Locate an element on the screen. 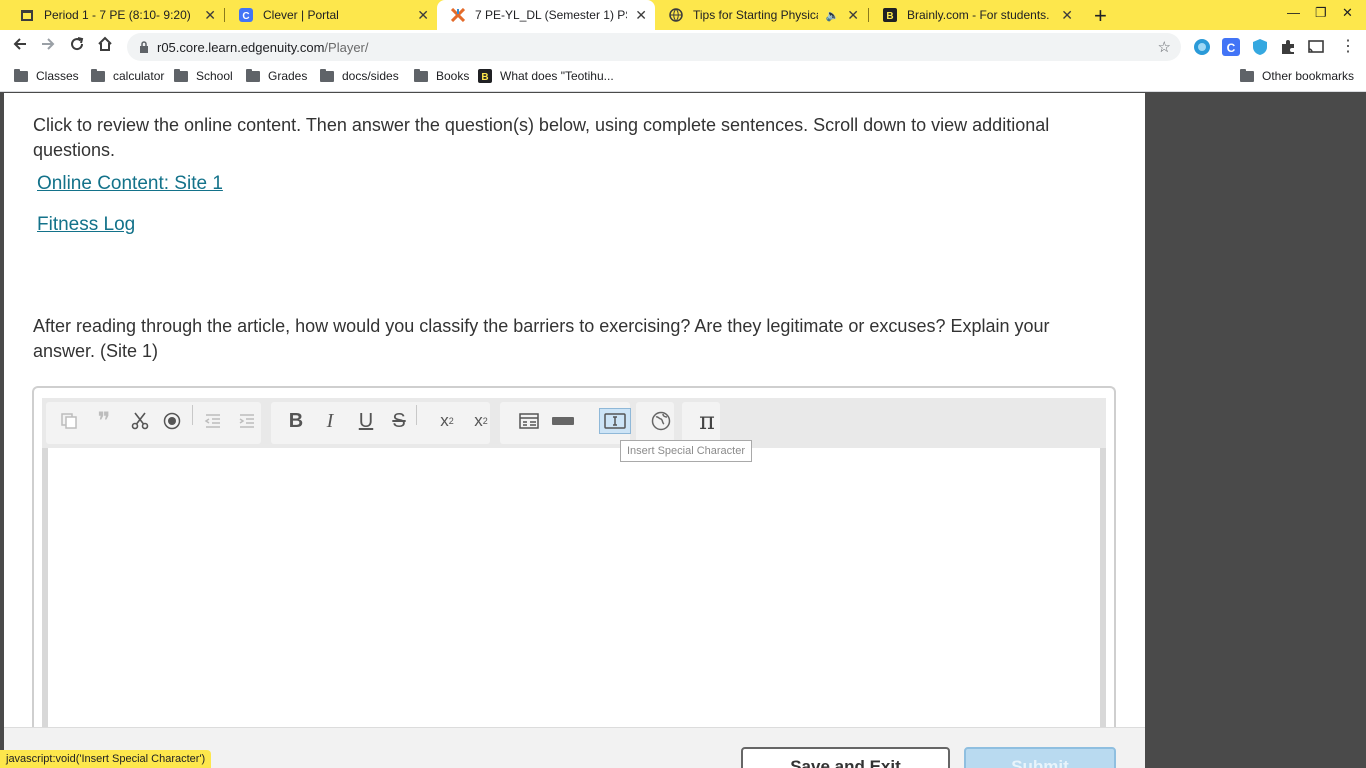 This screenshot has width=1366, height=768. tab-title: 7 PE-YL_DL (Semester 1) PS : 15 is located at coordinates (551, 15).